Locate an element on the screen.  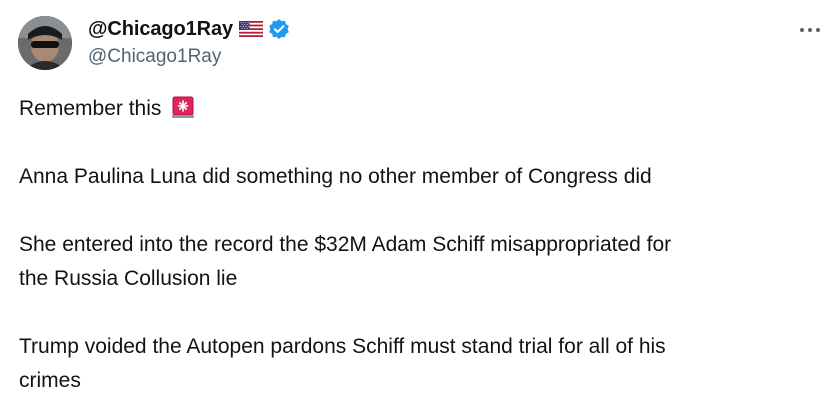
tweet-line: crimes is located at coordinates (50, 380).